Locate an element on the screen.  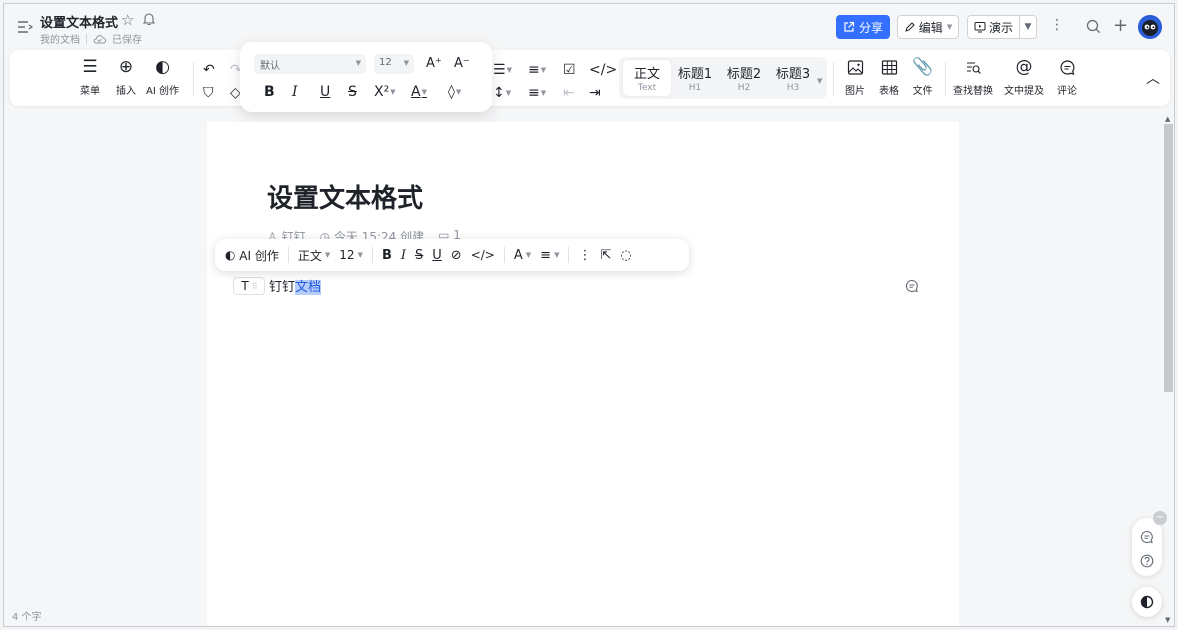
add-comment-icon is located at coordinates (912, 286).